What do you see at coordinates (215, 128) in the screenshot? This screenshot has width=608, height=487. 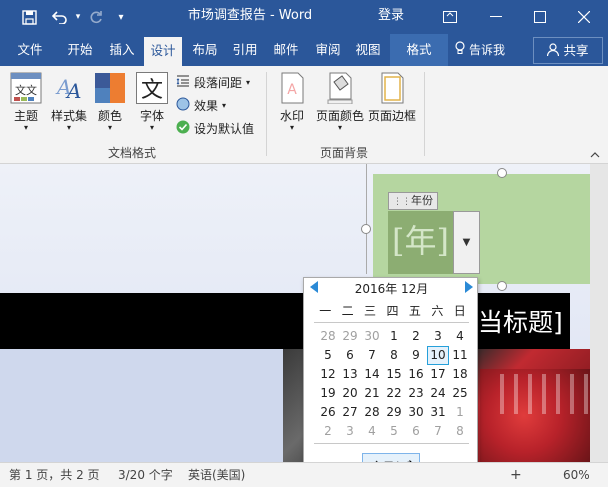 I see `set-default-button: 设为默认值` at bounding box center [215, 128].